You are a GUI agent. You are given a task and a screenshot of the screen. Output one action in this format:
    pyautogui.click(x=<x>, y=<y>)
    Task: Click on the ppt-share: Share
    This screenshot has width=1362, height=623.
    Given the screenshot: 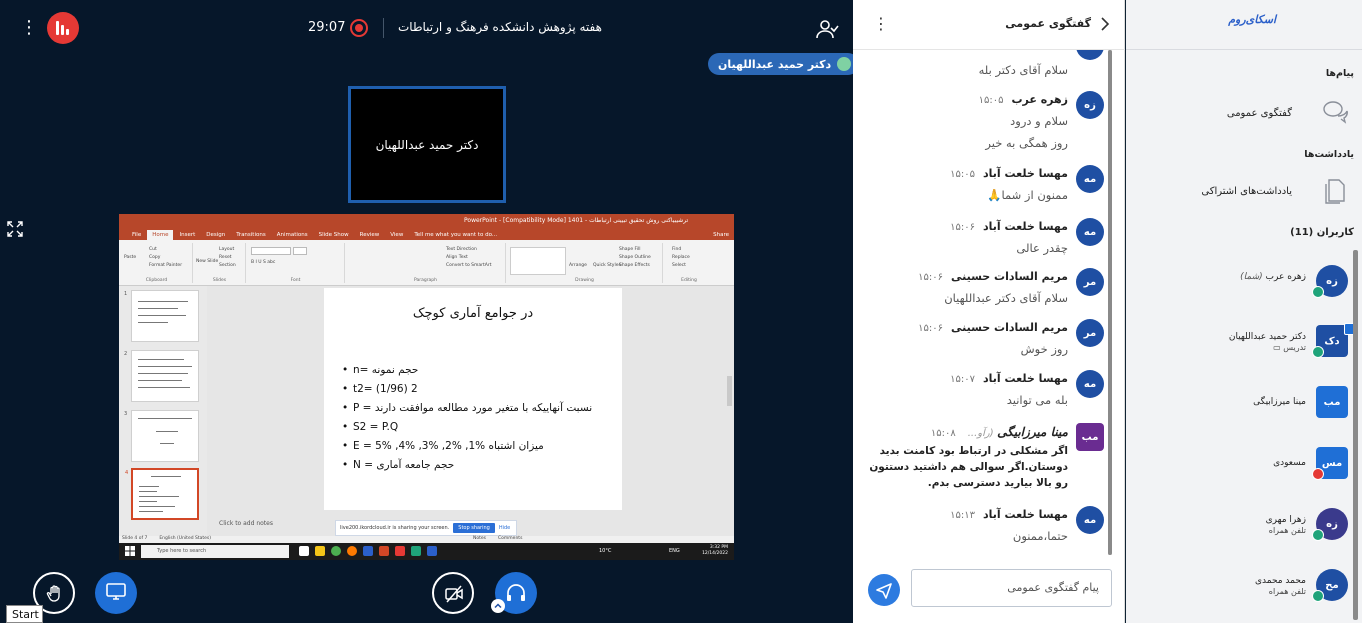 What is the action you would take?
    pyautogui.click(x=721, y=235)
    